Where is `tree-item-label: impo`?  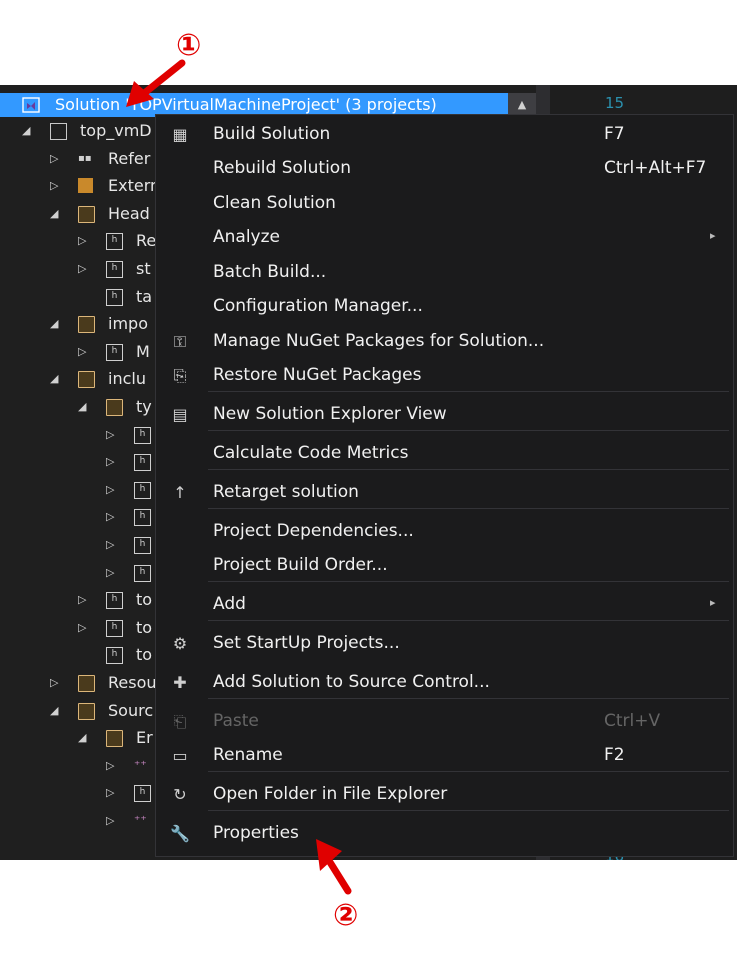 tree-item-label: impo is located at coordinates (128, 324).